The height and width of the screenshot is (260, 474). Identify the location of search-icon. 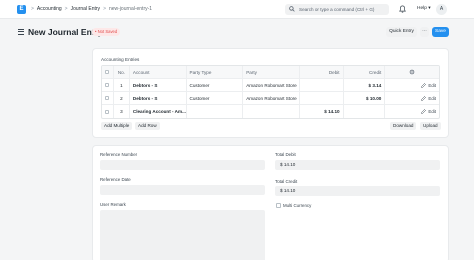
(292, 9).